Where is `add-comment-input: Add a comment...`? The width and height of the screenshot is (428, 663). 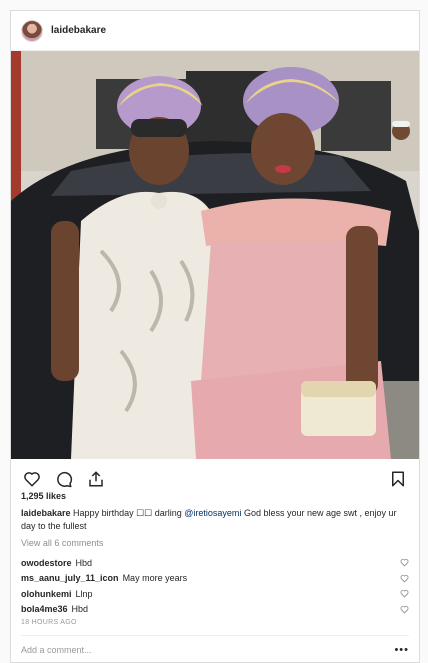
add-comment-input: Add a comment... is located at coordinates (56, 650).